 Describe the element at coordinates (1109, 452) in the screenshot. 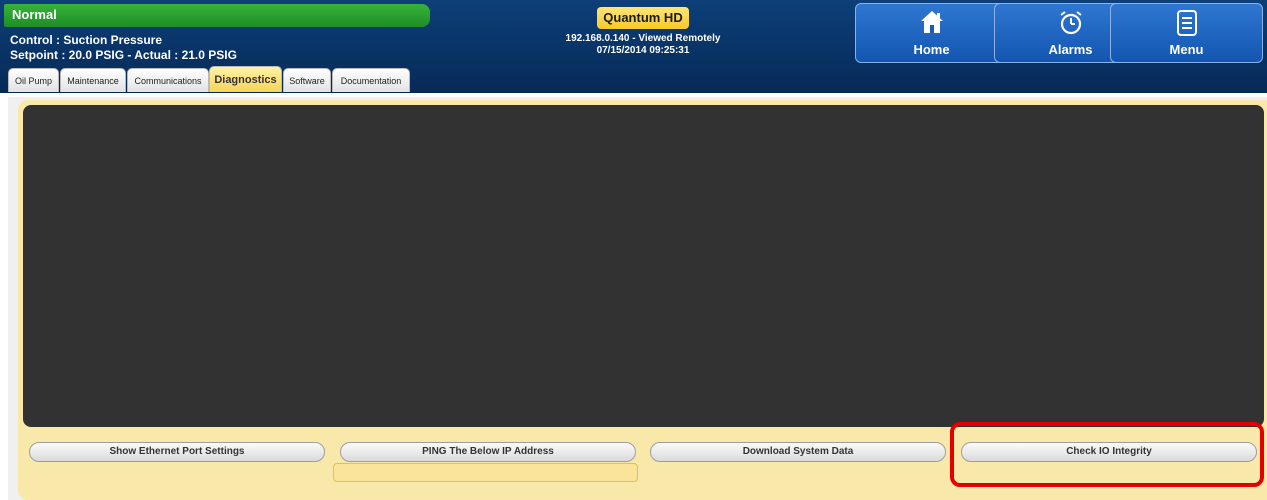

I see `check-io-integrity-button: Check IO Integrity` at that location.